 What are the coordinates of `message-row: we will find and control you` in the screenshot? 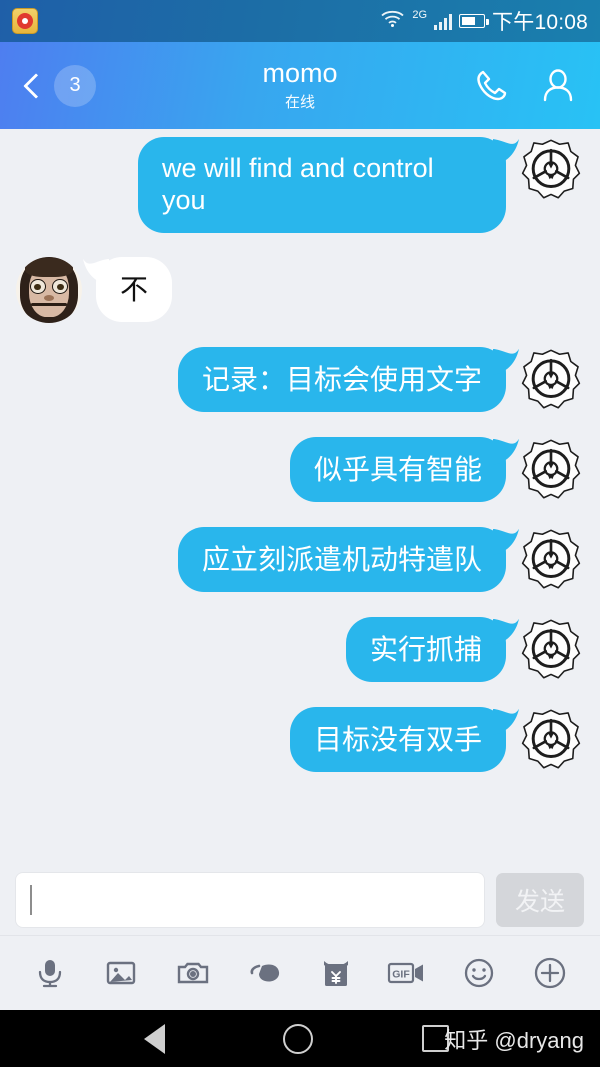 It's located at (300, 185).